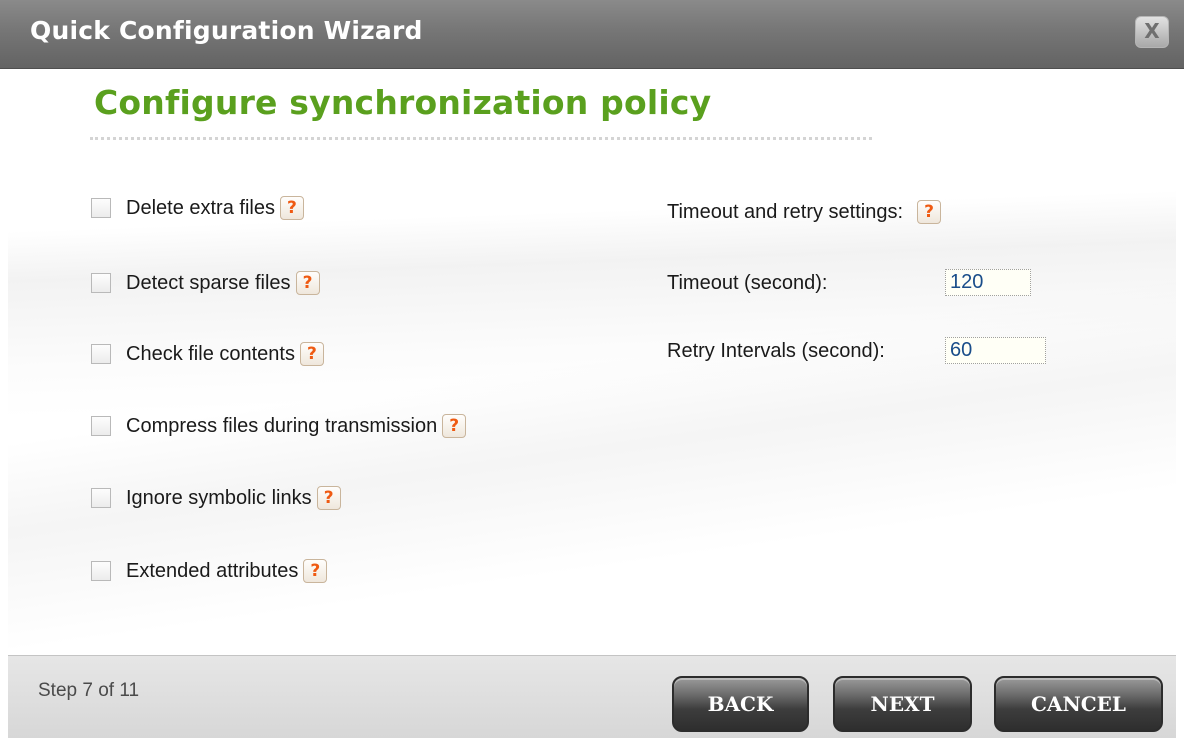  Describe the element at coordinates (101, 283) in the screenshot. I see `detect-sparse-files-checkbox` at that location.